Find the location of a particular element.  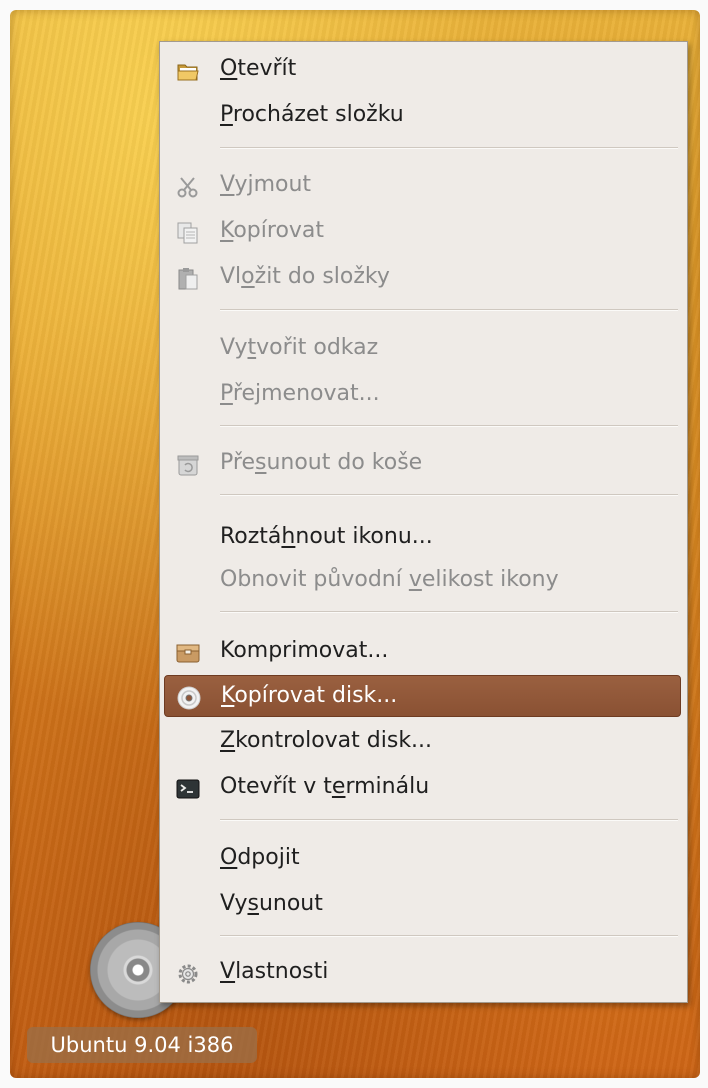

menu-item-label-post: yjmout is located at coordinates (273, 184).